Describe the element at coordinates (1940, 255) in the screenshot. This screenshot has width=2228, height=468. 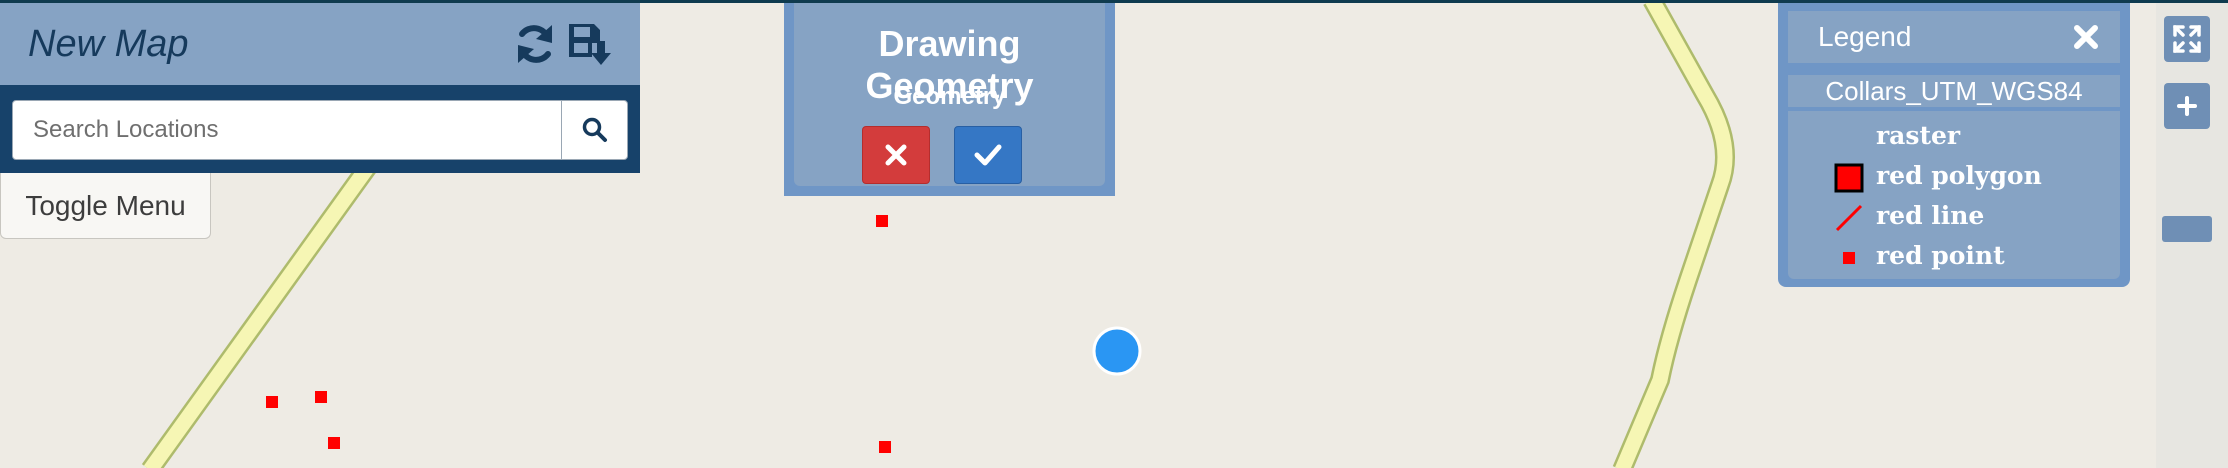
I see `legend-item-label: red point` at that location.